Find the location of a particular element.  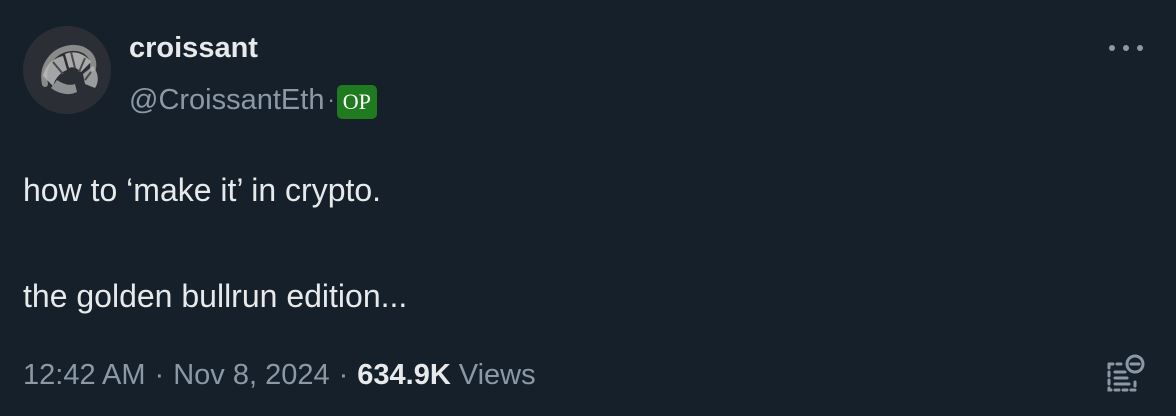

views-label: Views is located at coordinates (497, 374).